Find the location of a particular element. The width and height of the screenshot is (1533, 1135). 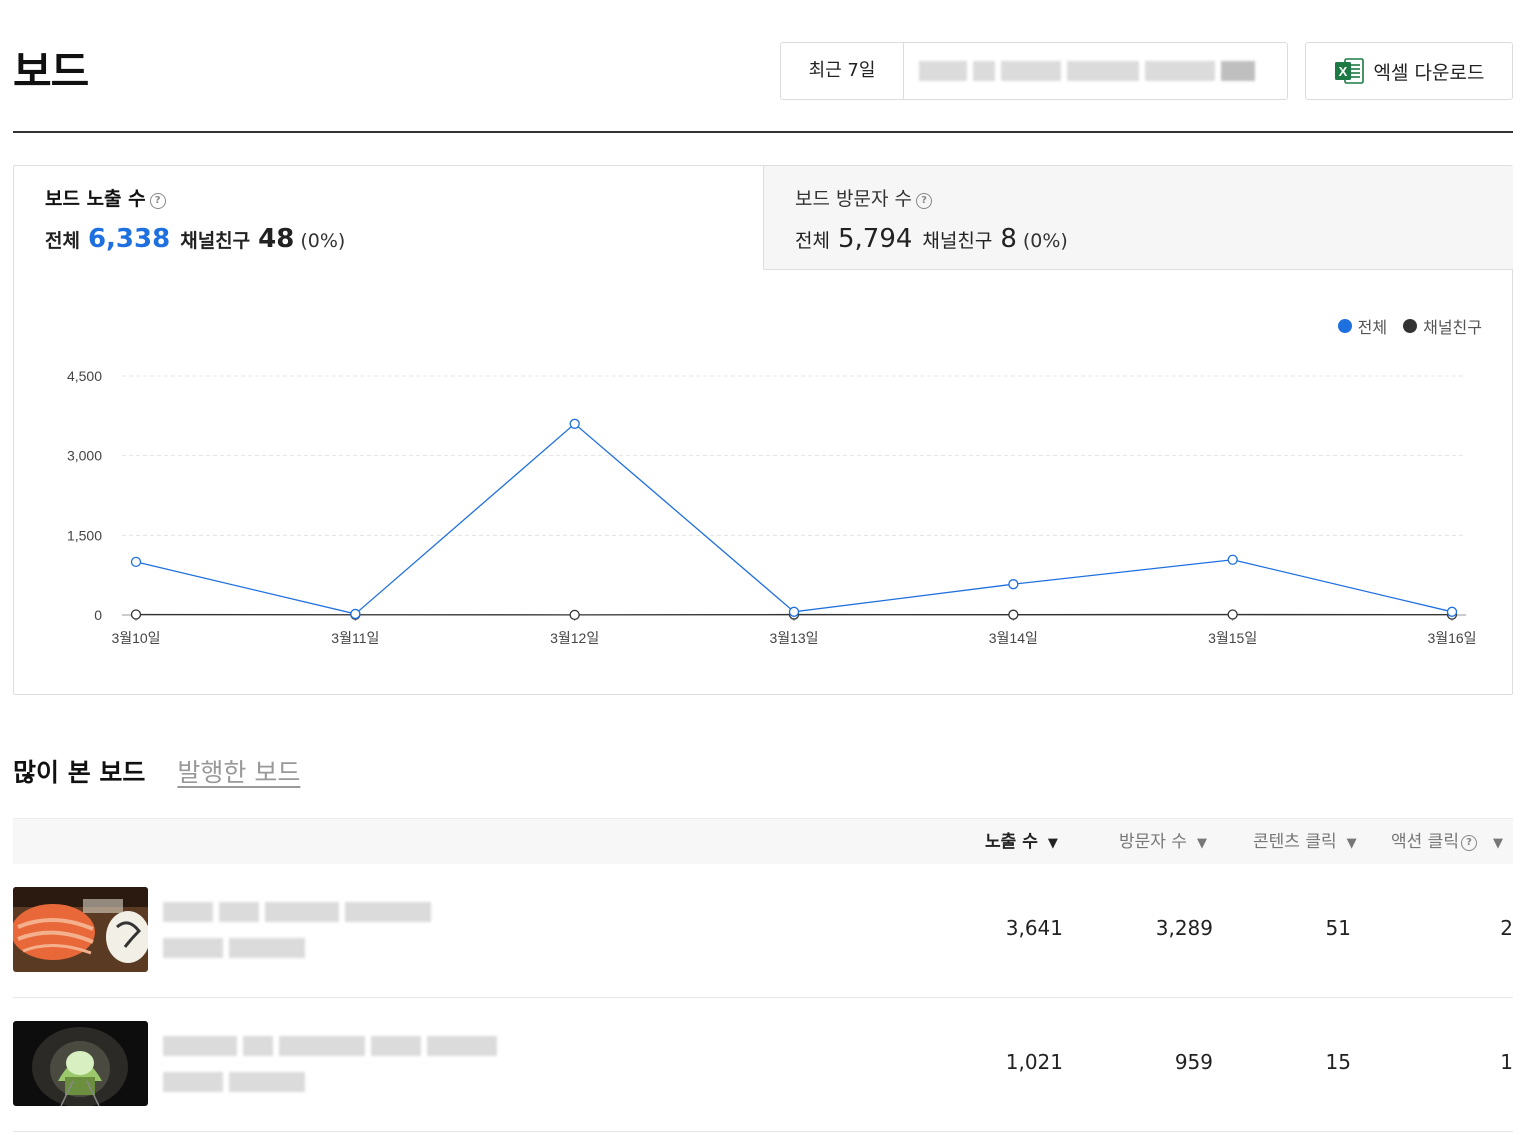

column-impressions: 노출 수 ▼ is located at coordinates (1021, 842).